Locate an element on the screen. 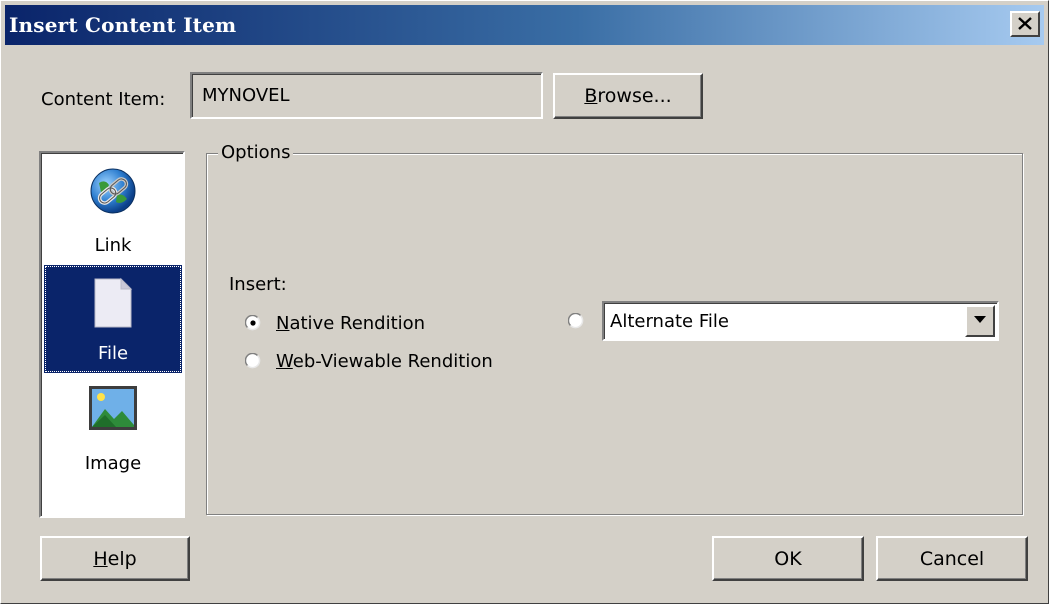 Image resolution: width=1049 pixels, height=604 pixels. document-icon is located at coordinates (113, 302).